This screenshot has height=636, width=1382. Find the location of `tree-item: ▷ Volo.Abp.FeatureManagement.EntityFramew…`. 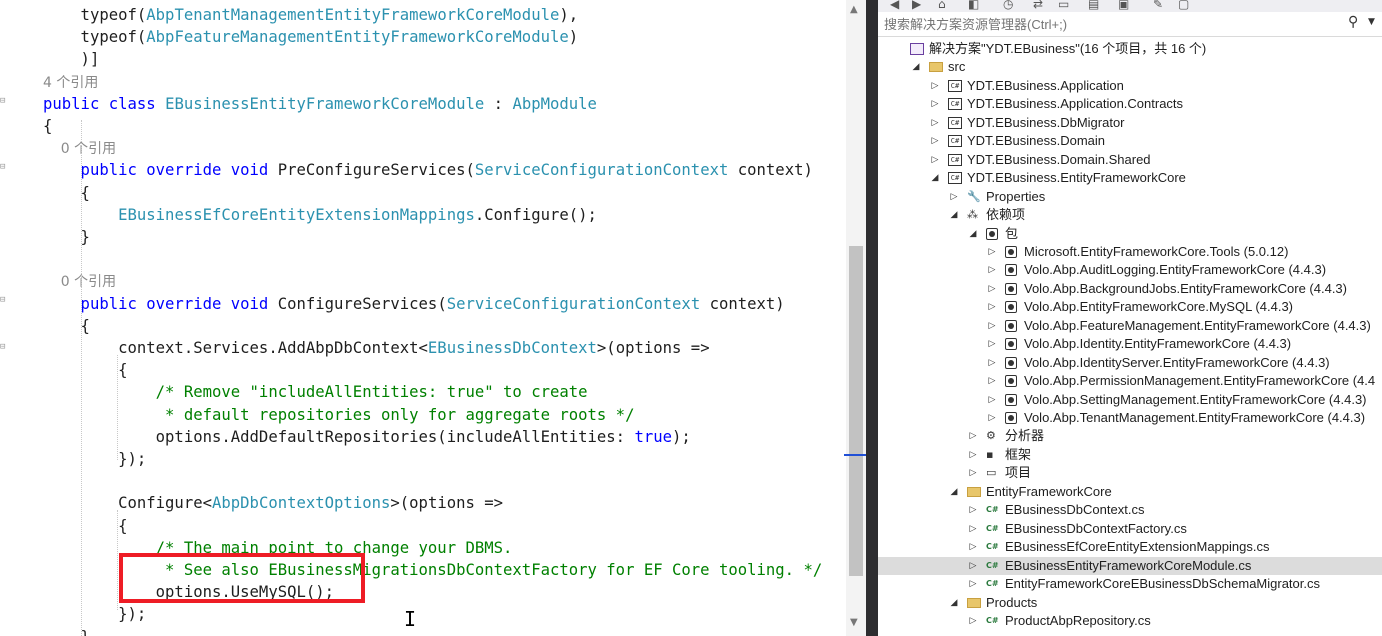

tree-item: ▷ Volo.Abp.FeatureManagement.EntityFramew… is located at coordinates (1130, 326).